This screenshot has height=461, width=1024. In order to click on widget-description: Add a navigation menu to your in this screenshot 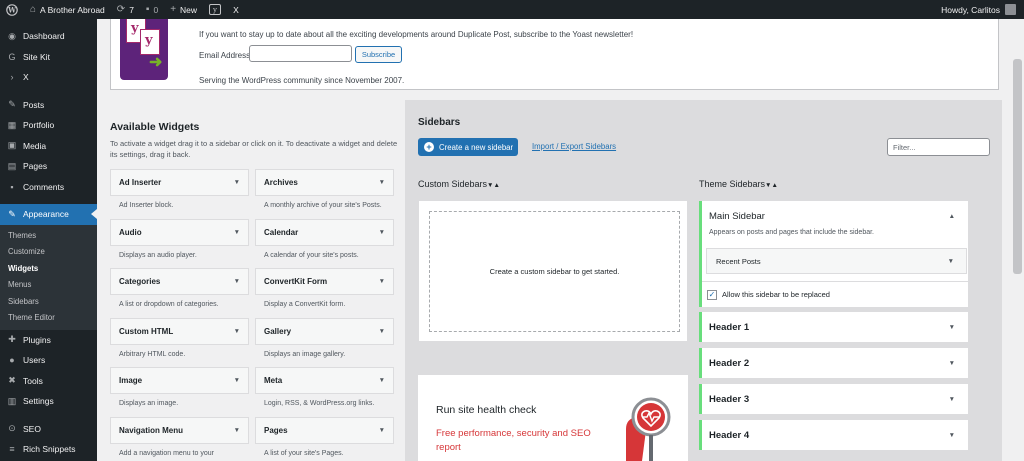, I will do `click(166, 453)`.